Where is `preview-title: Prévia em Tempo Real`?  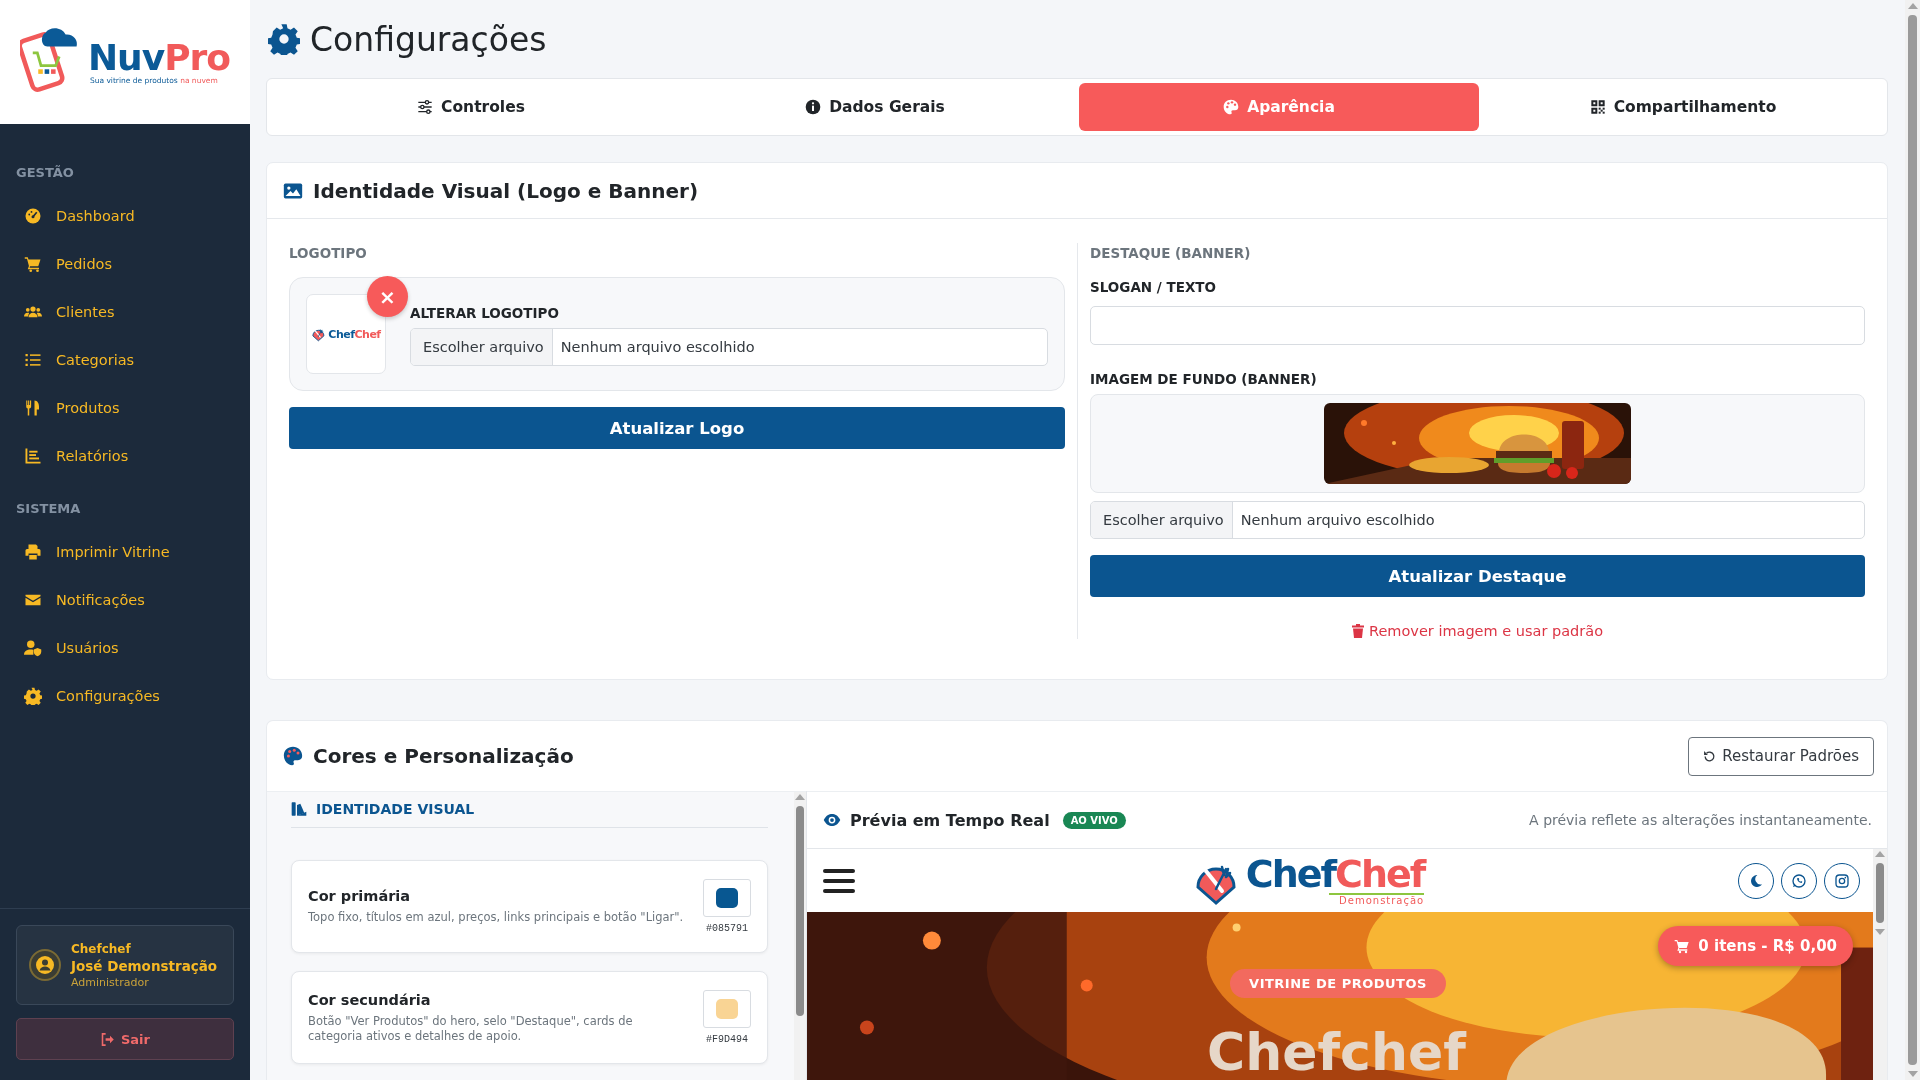
preview-title: Prévia em Tempo Real is located at coordinates (950, 820).